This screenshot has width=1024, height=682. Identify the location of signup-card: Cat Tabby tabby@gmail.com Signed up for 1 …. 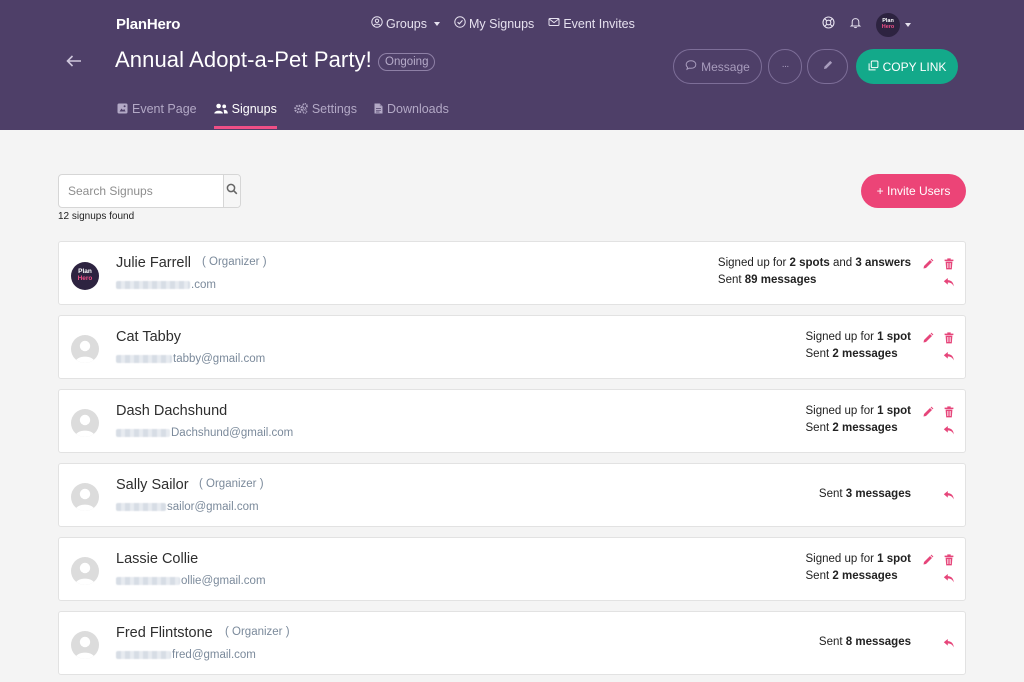
(512, 347).